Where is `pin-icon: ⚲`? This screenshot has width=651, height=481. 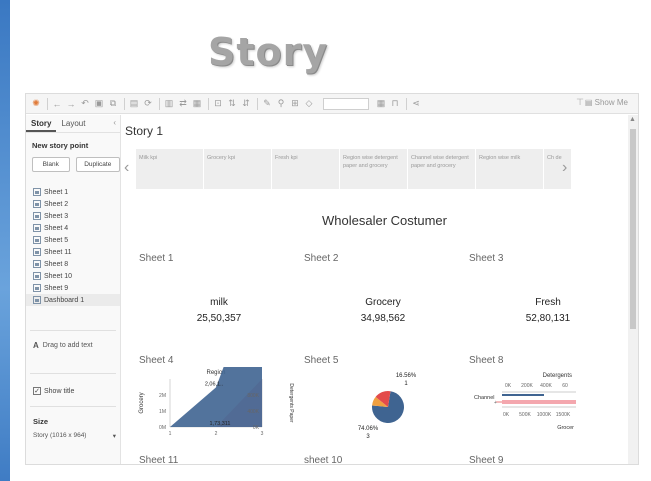
pin-icon: ⚲ is located at coordinates (281, 104).